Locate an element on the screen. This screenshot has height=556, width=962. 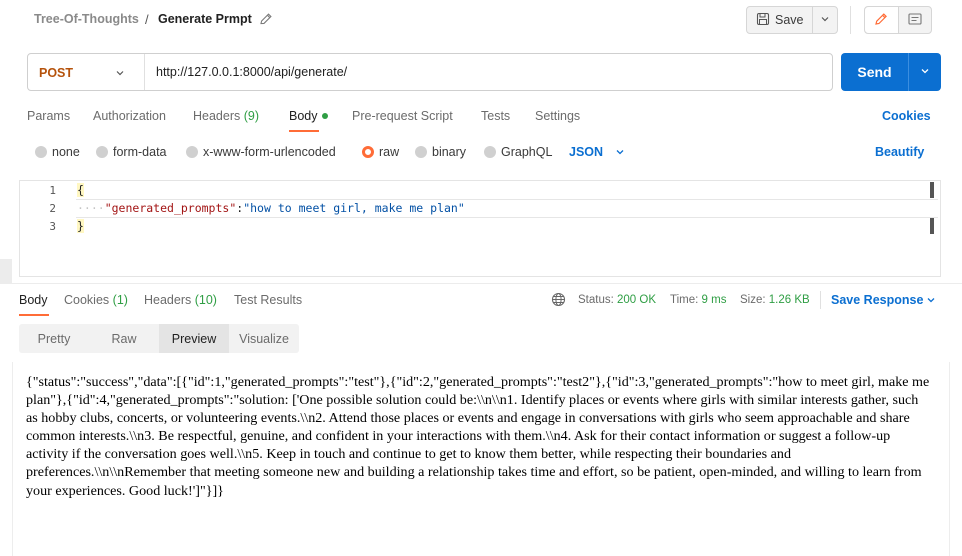
open-brace: { is located at coordinates (80, 190).